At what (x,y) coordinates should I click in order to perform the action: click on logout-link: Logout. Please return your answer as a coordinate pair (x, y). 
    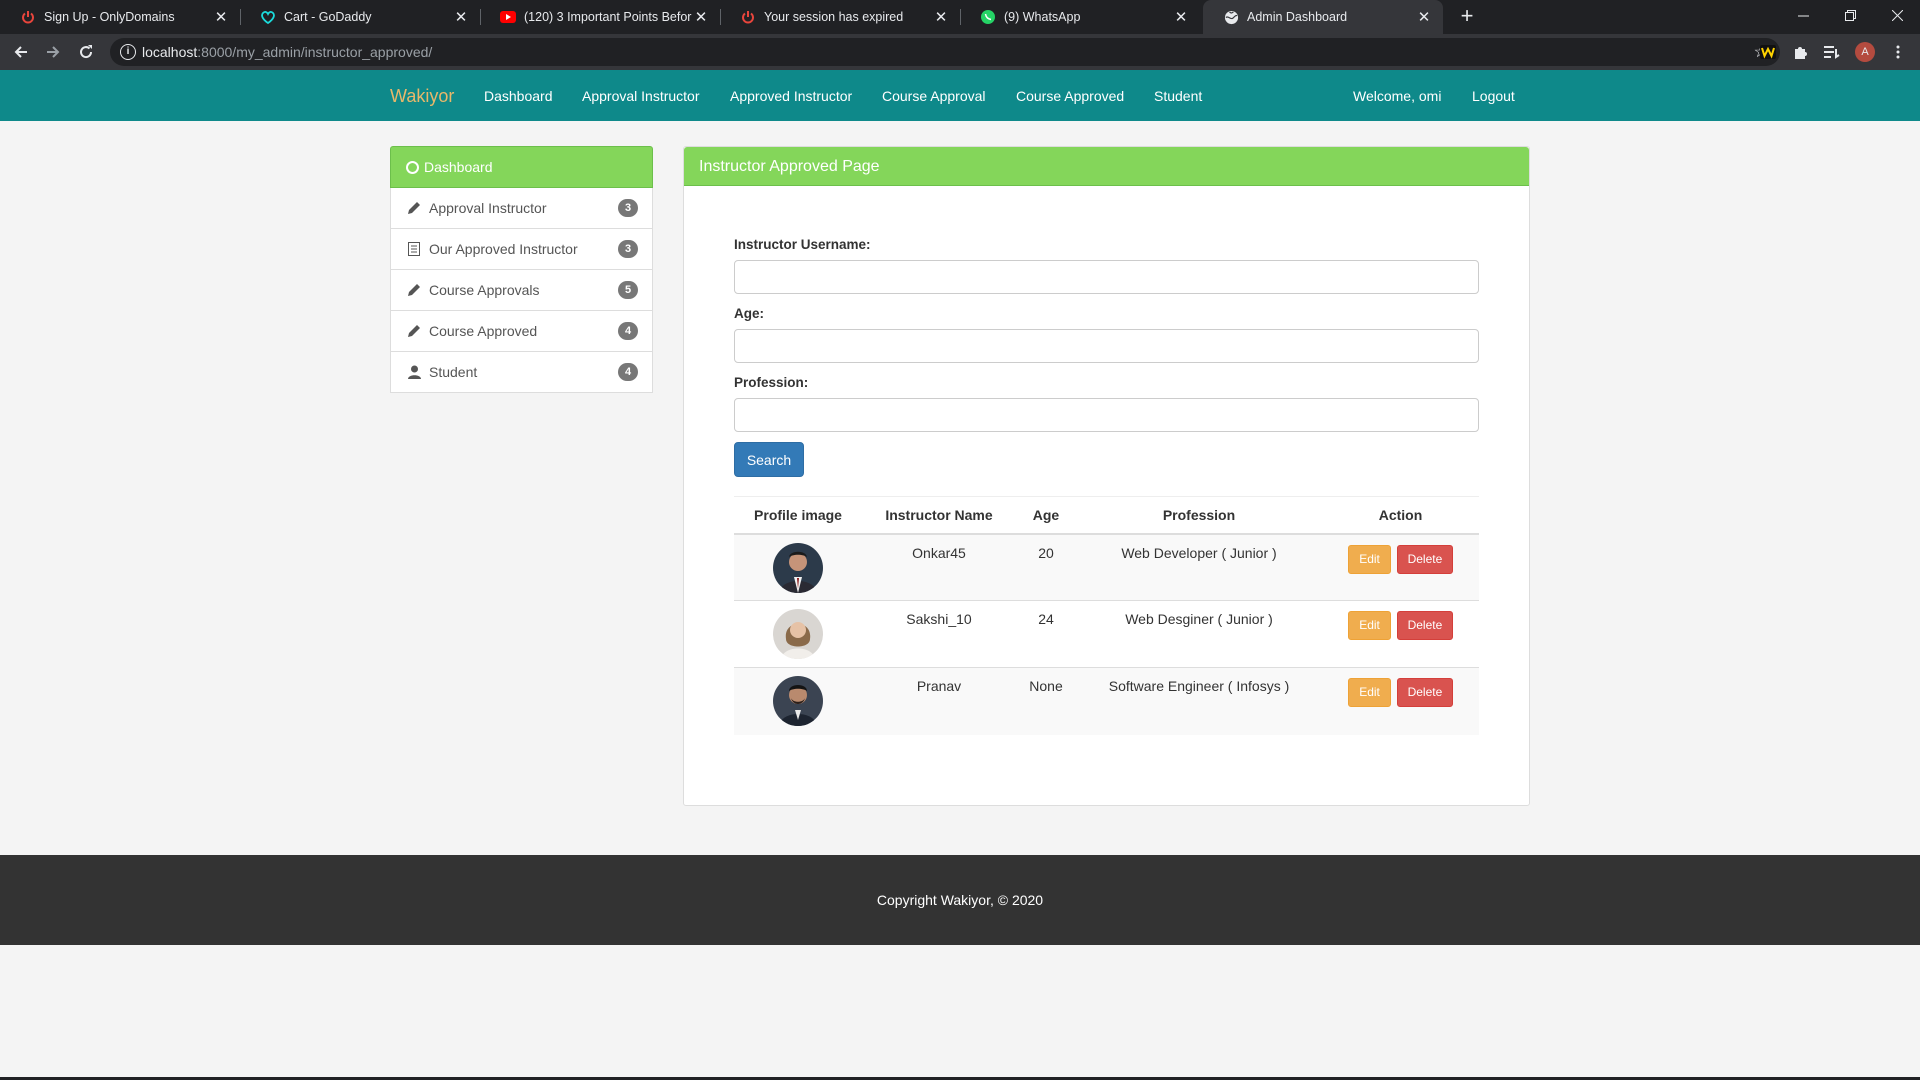
    Looking at the image, I should click on (1493, 96).